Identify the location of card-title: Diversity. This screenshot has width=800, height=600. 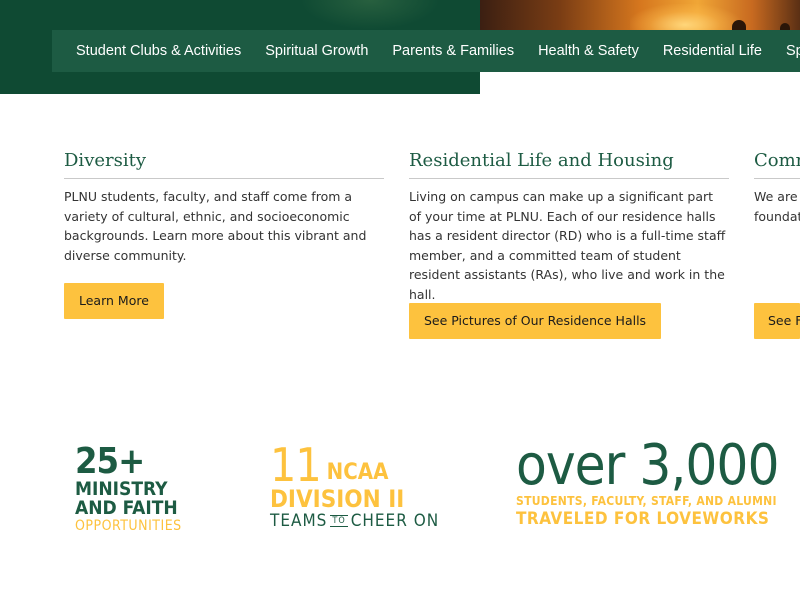
(224, 164).